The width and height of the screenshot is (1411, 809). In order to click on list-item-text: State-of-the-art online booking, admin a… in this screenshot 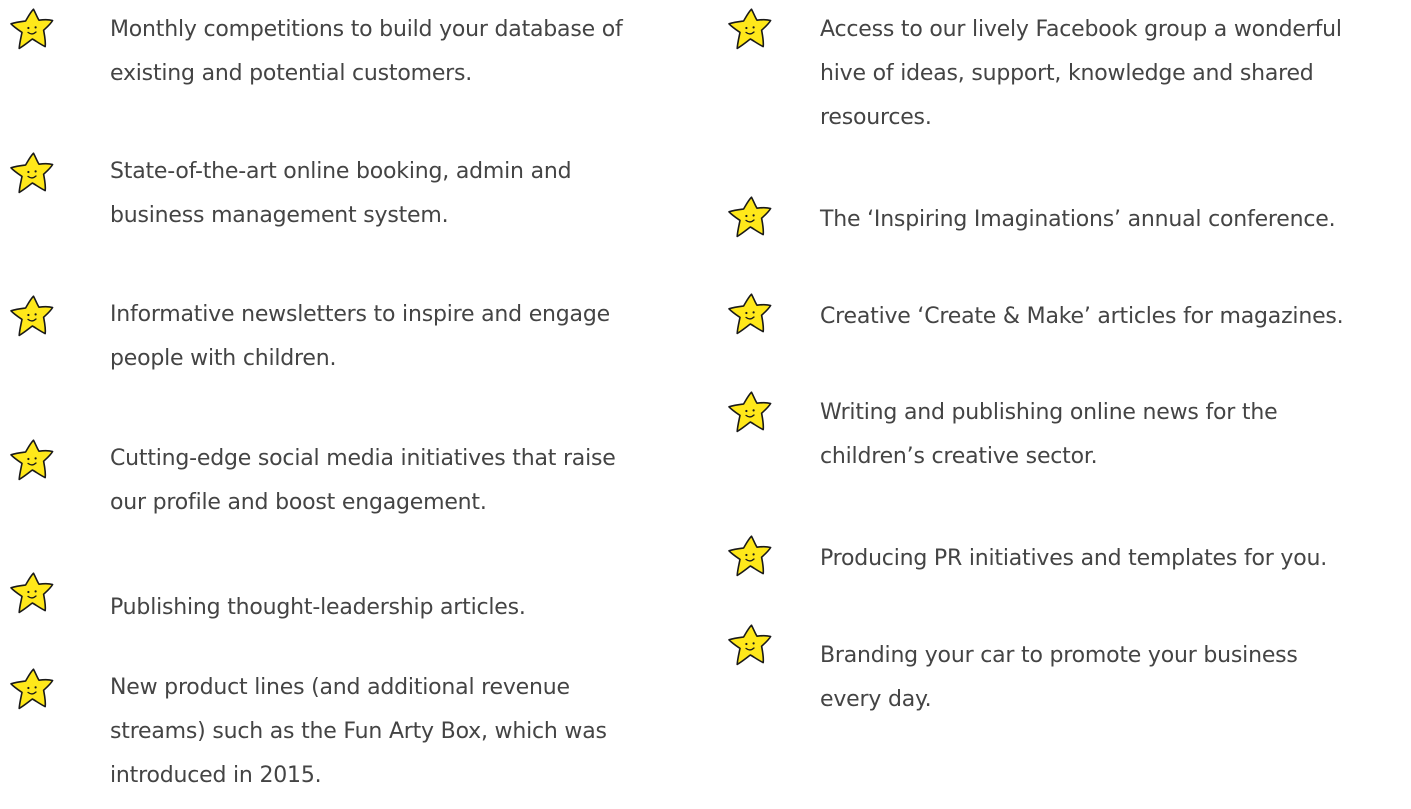, I will do `click(341, 193)`.